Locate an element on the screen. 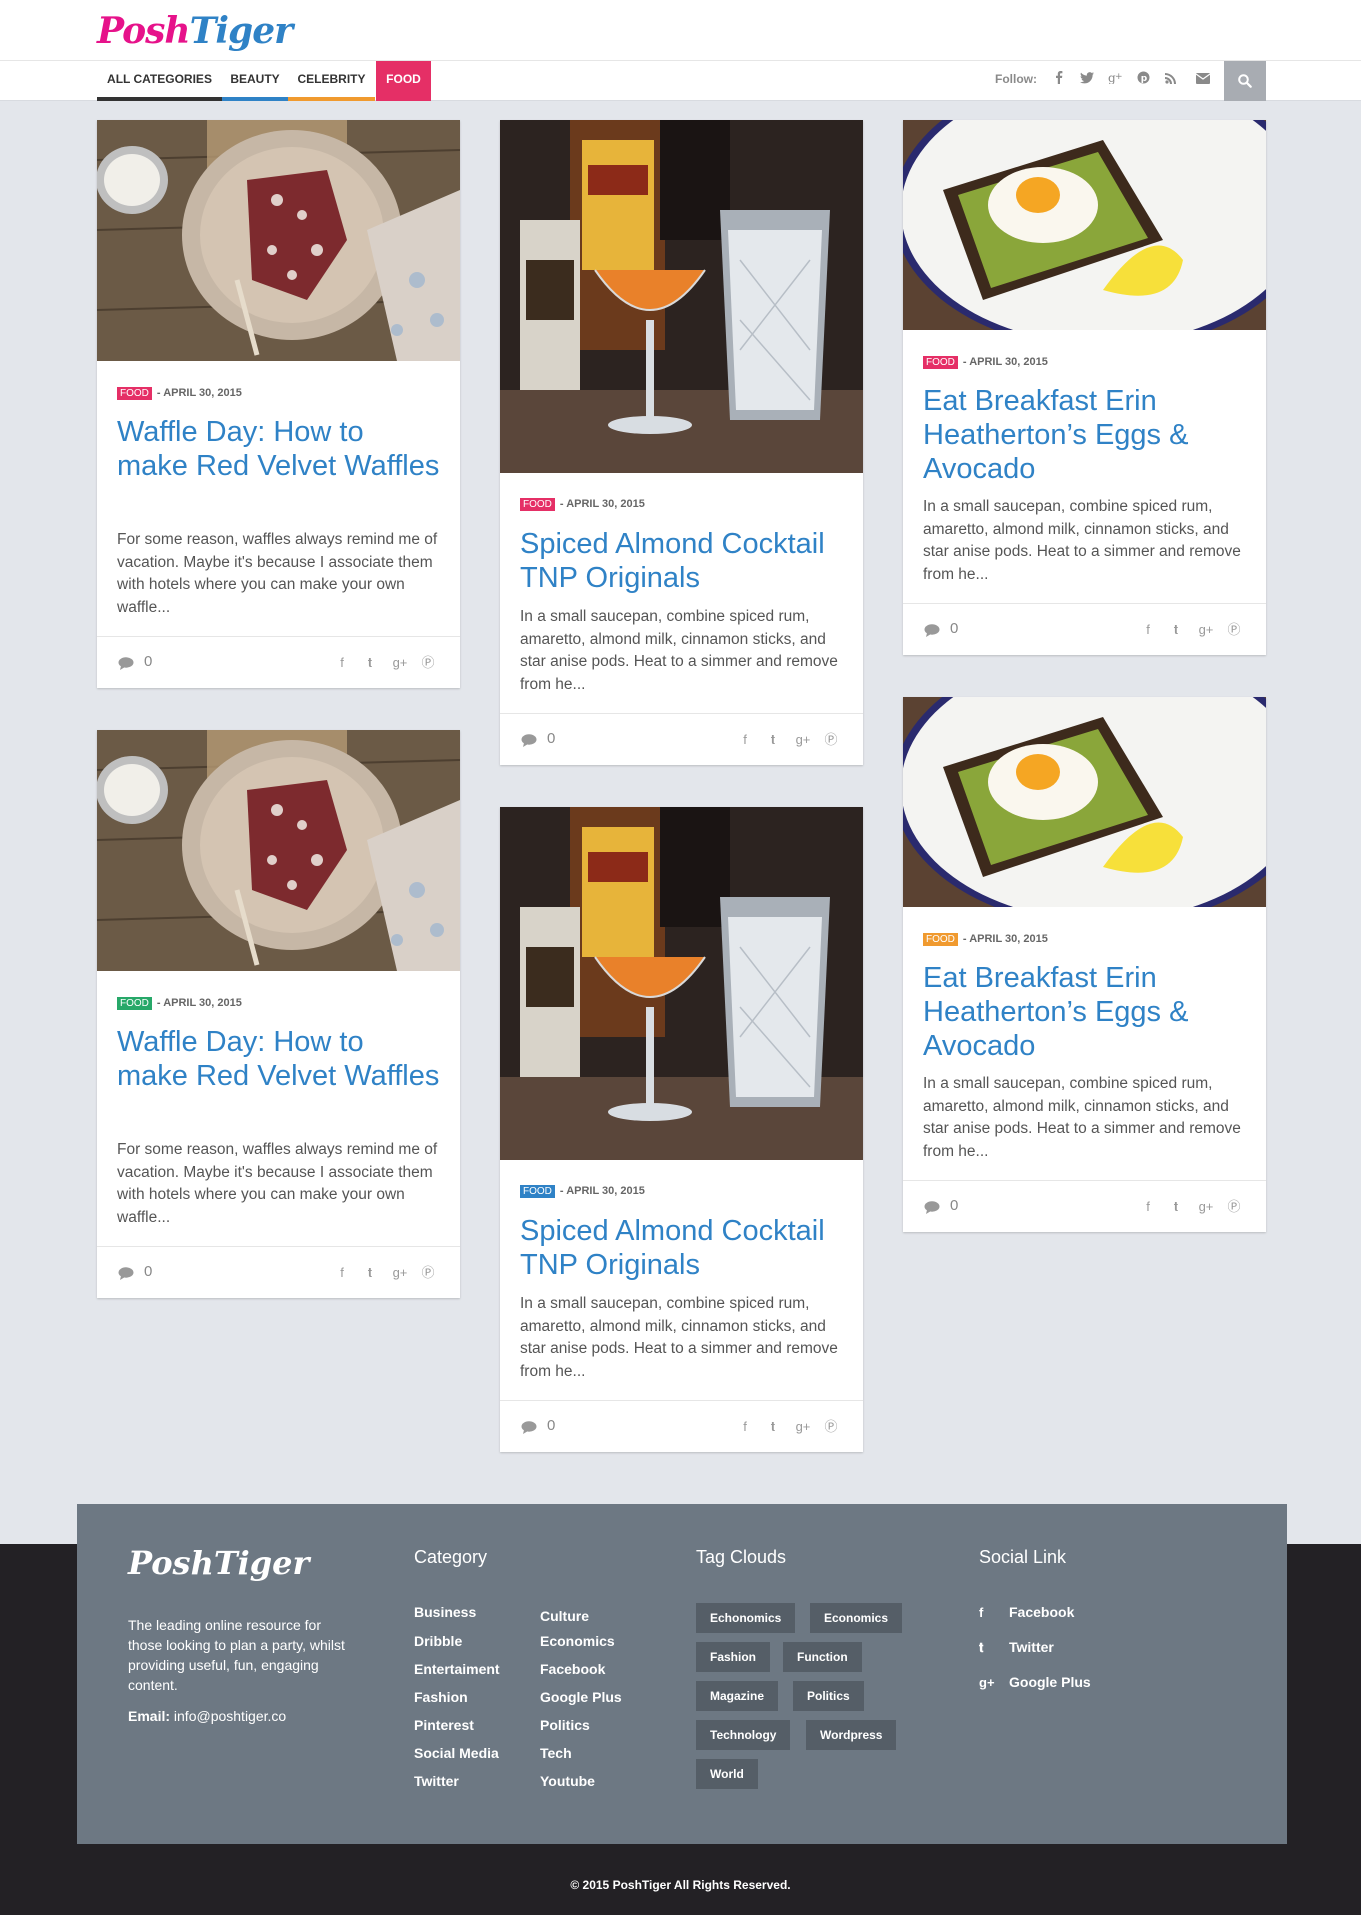  twitter-icon is located at coordinates (1087, 80).